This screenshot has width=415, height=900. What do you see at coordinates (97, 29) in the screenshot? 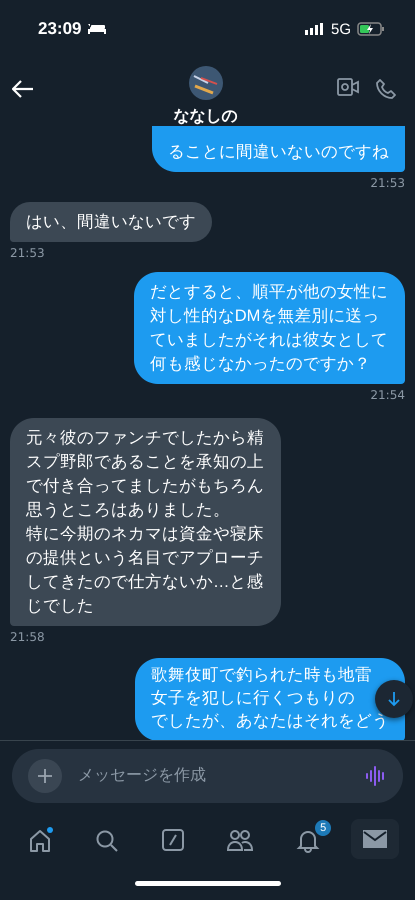
I see `bed-icon` at bounding box center [97, 29].